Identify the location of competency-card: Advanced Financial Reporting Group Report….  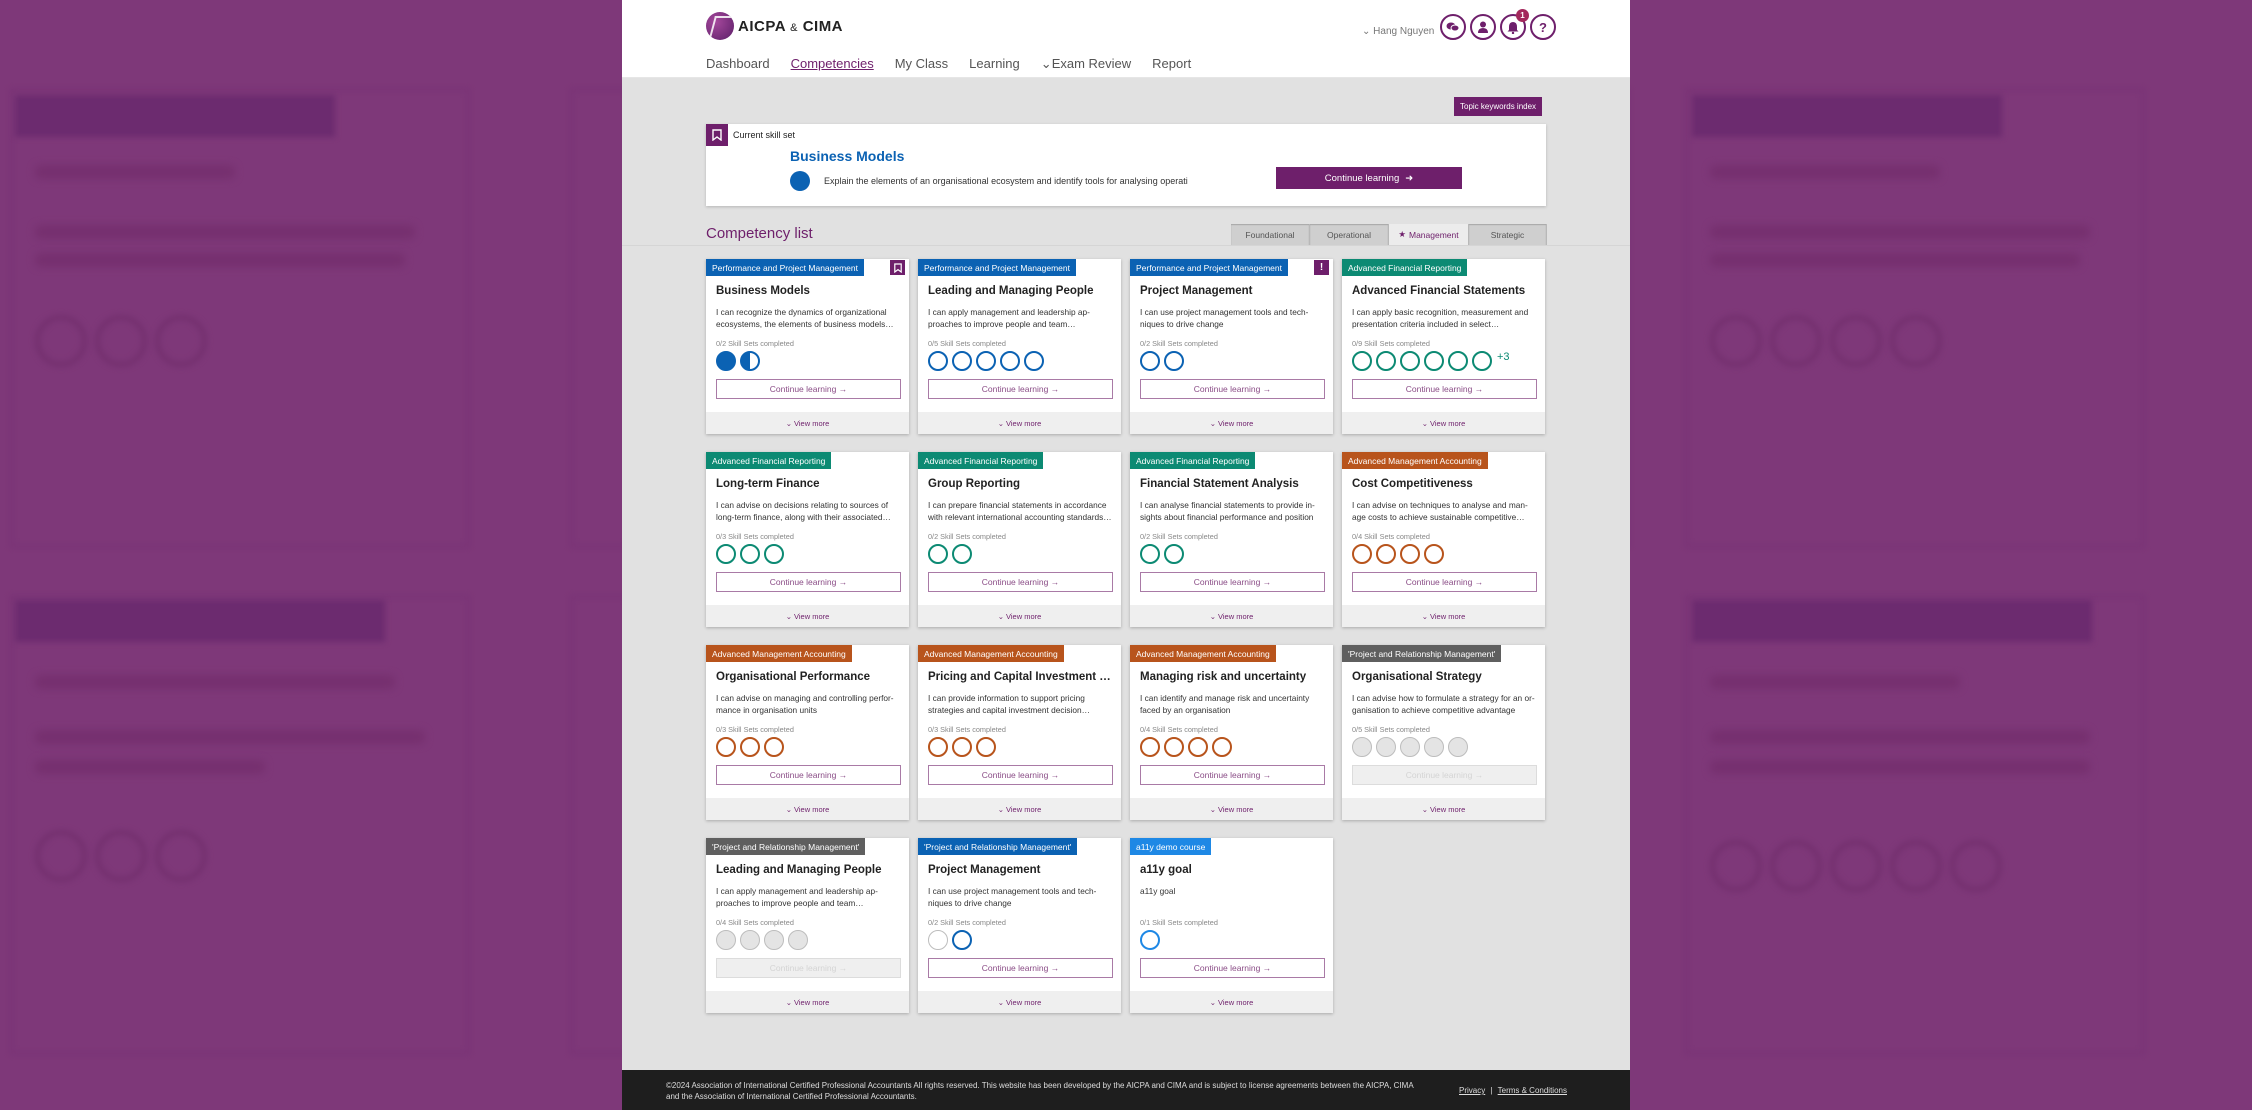
(1019, 539).